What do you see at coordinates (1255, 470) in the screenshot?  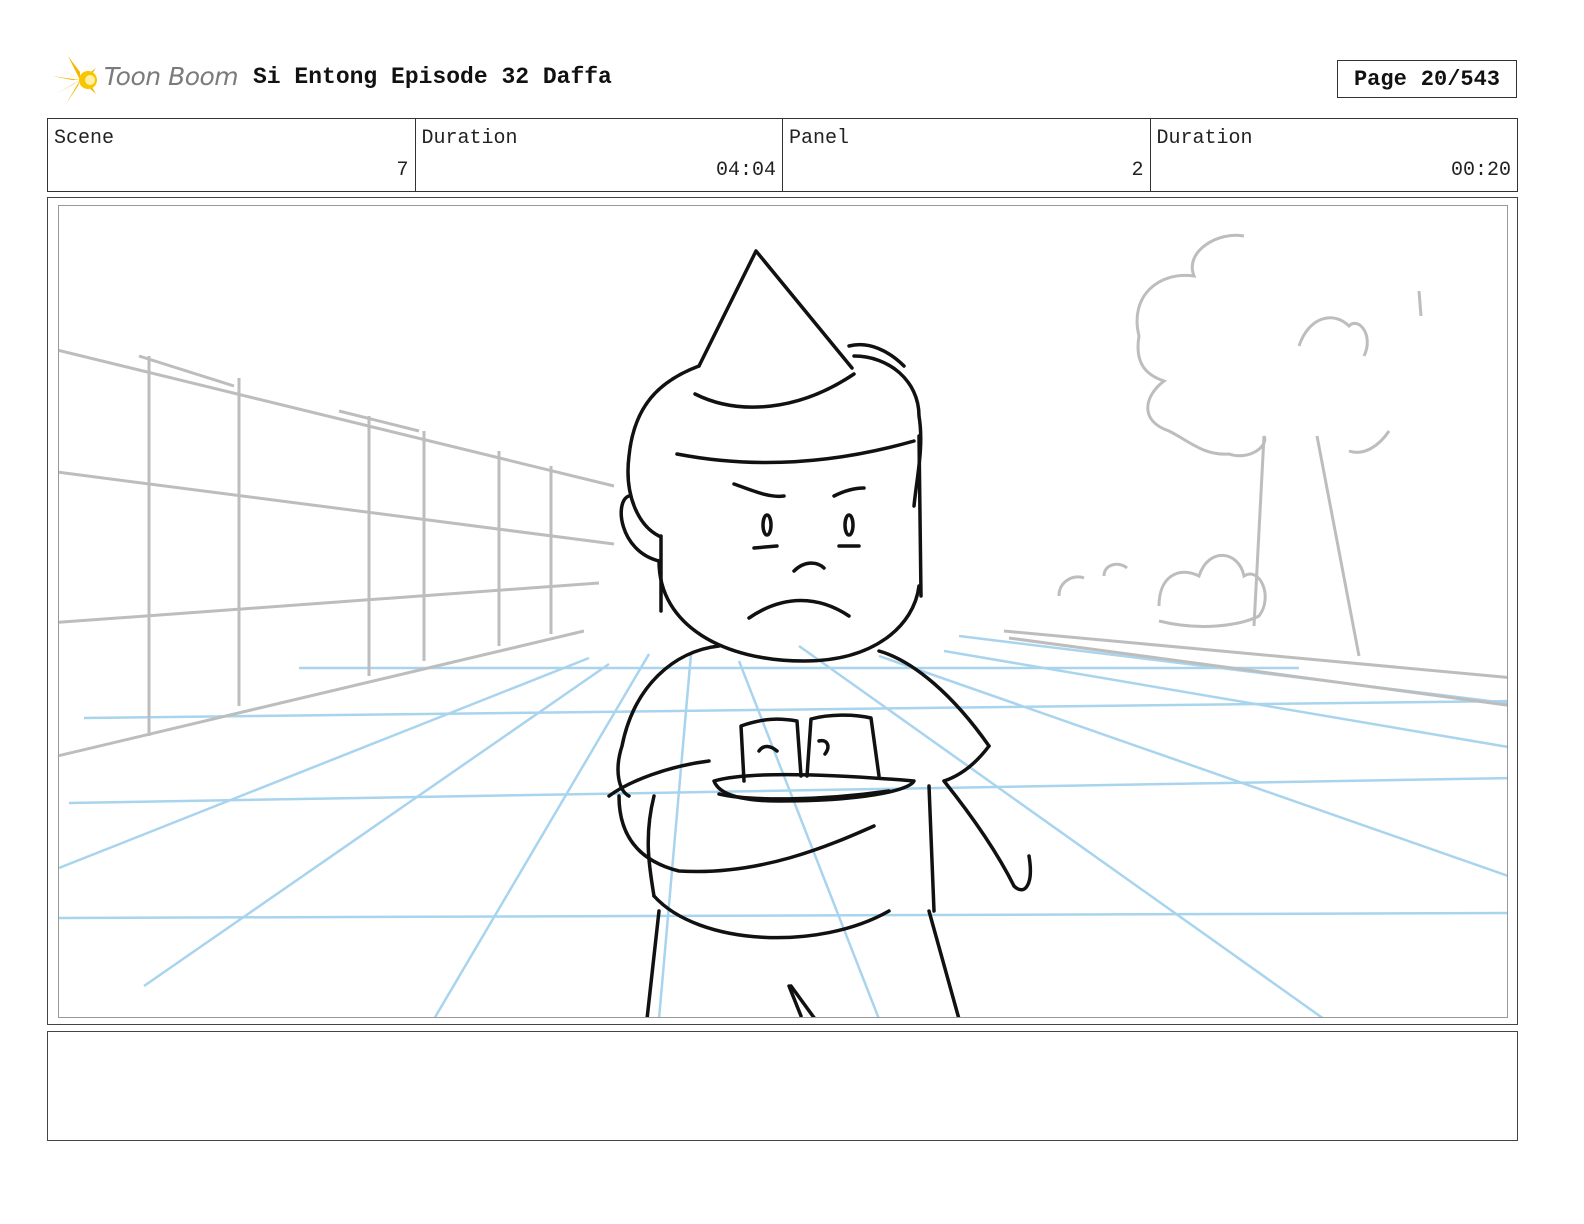 I see `background-tree` at bounding box center [1255, 470].